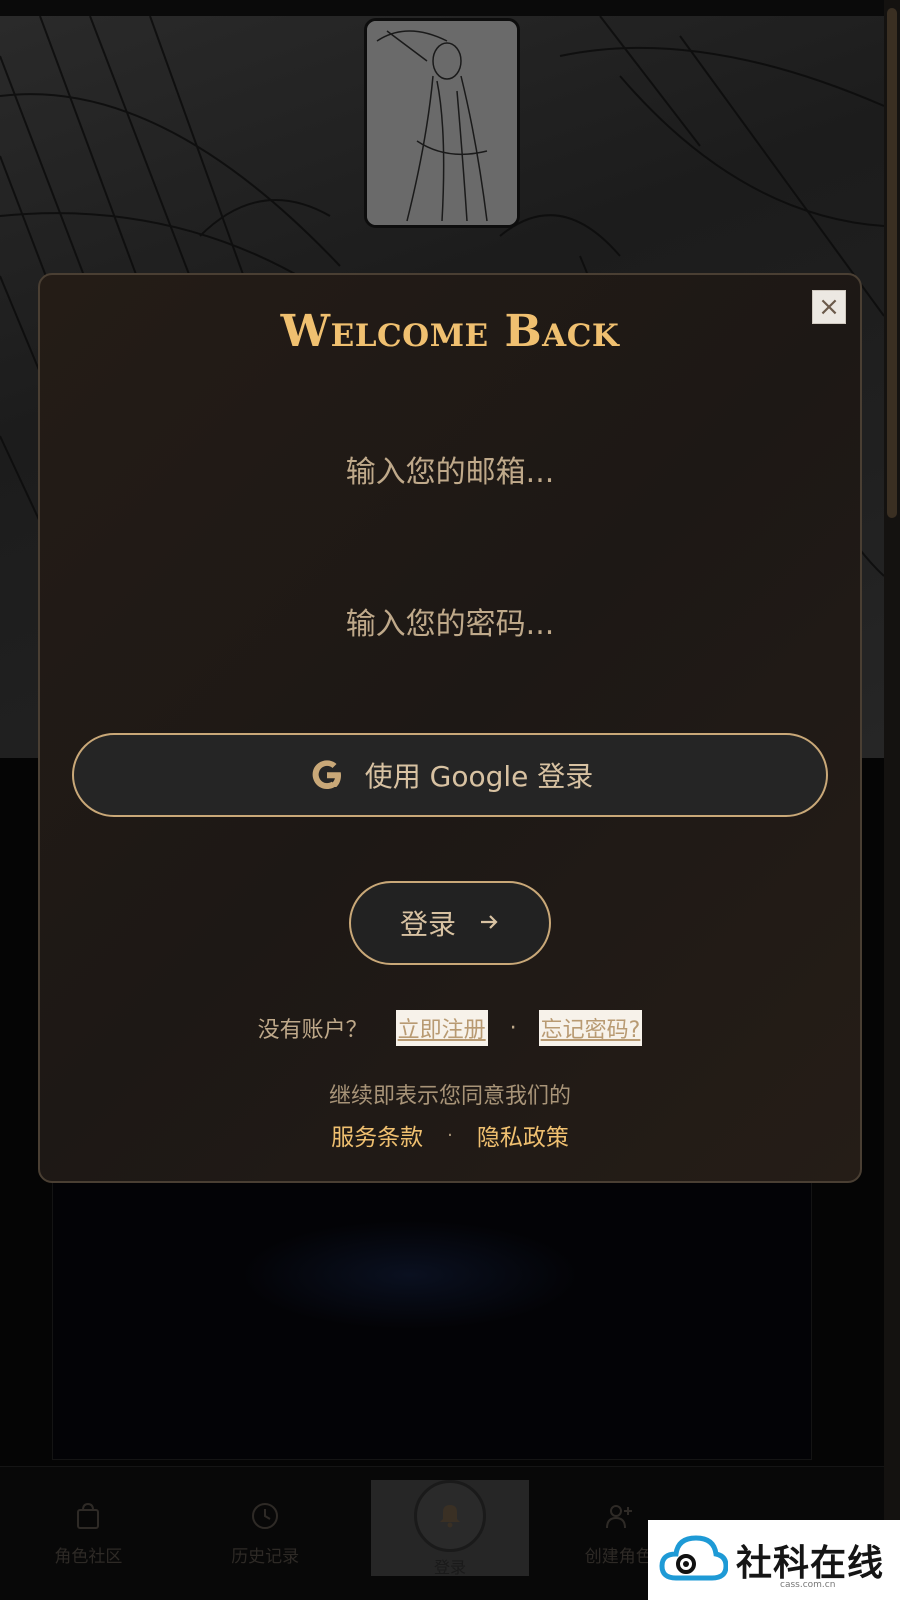  Describe the element at coordinates (523, 1135) in the screenshot. I see `privacy-link: 隐私政策` at that location.